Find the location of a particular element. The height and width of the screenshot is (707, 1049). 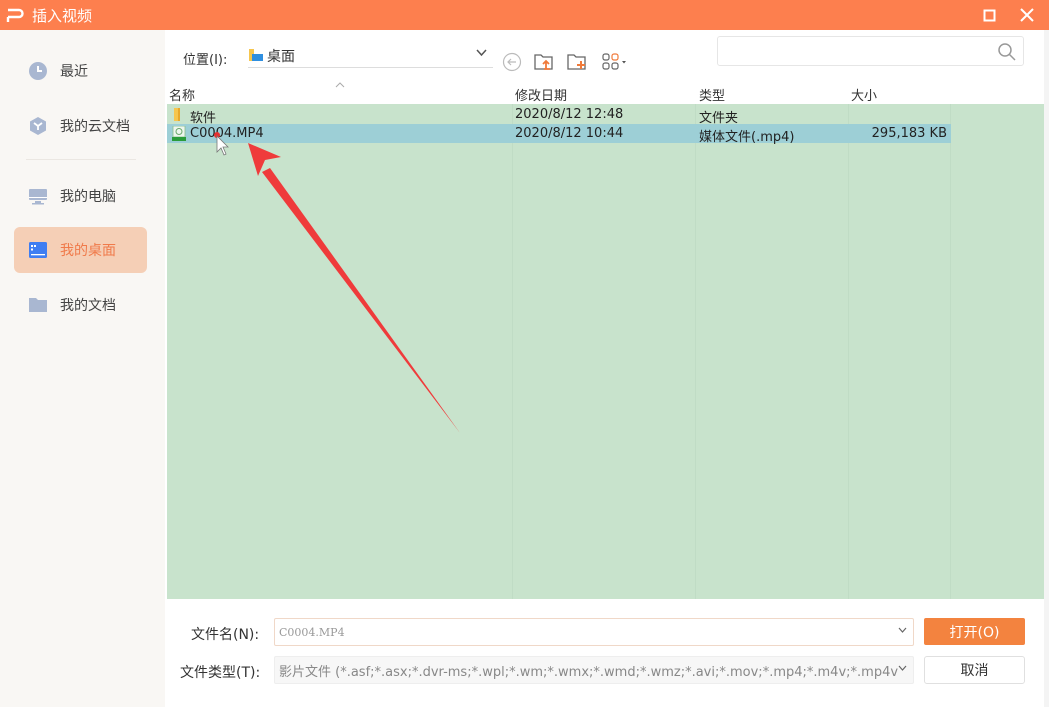

file-name: C0004.MP4 is located at coordinates (227, 133).